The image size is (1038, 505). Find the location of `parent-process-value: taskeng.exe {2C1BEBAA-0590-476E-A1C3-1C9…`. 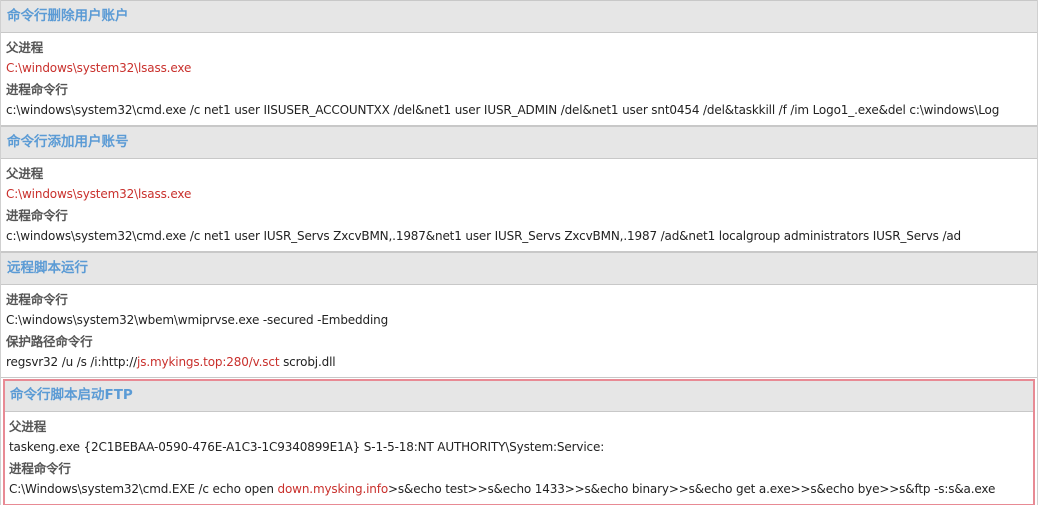

parent-process-value: taskeng.exe {2C1BEBAA-0590-476E-A1C3-1C9… is located at coordinates (307, 447).